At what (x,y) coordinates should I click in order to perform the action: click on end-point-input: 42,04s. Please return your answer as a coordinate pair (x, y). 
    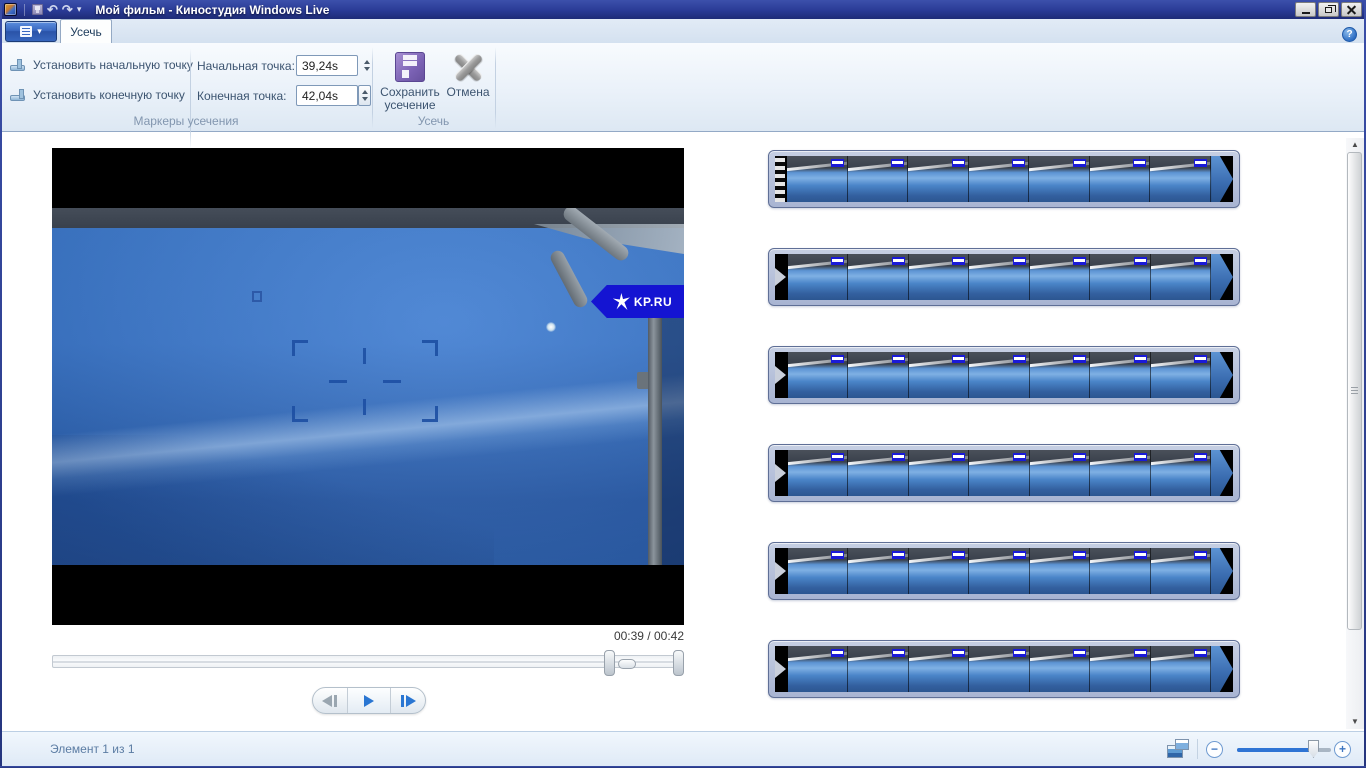
    Looking at the image, I should click on (327, 95).